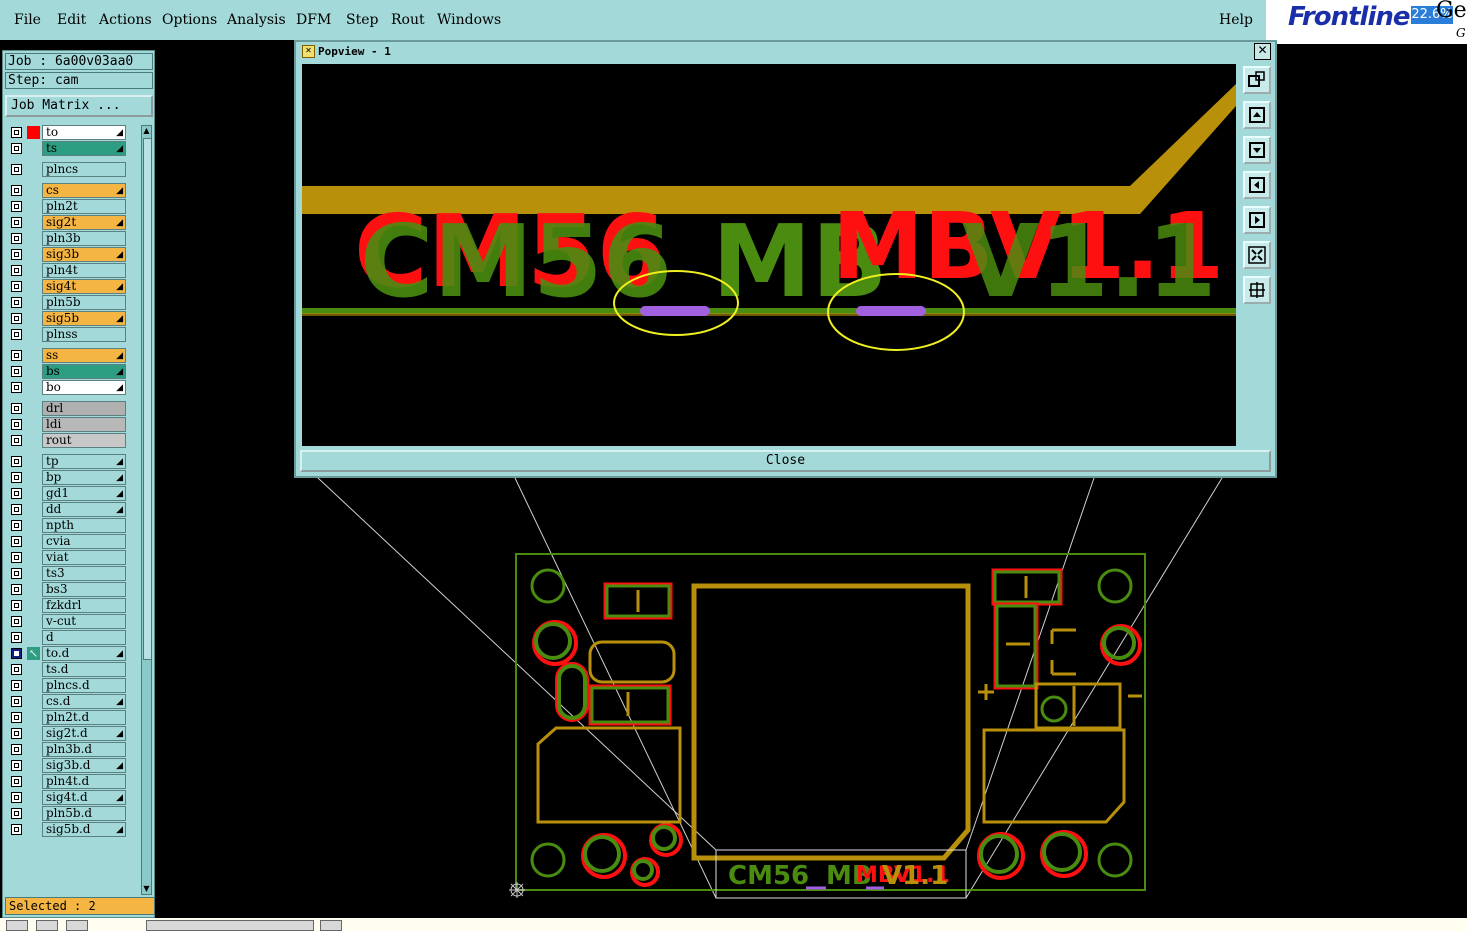 The height and width of the screenshot is (931, 1467). I want to click on board-silk-text: CM56 MB MBV1.1 V1.1, so click(839, 876).